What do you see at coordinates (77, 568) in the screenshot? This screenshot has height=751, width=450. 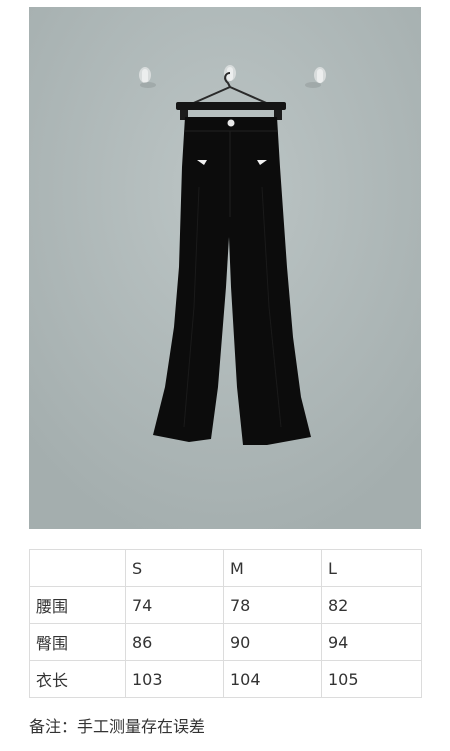 I see `header-cell-empty` at bounding box center [77, 568].